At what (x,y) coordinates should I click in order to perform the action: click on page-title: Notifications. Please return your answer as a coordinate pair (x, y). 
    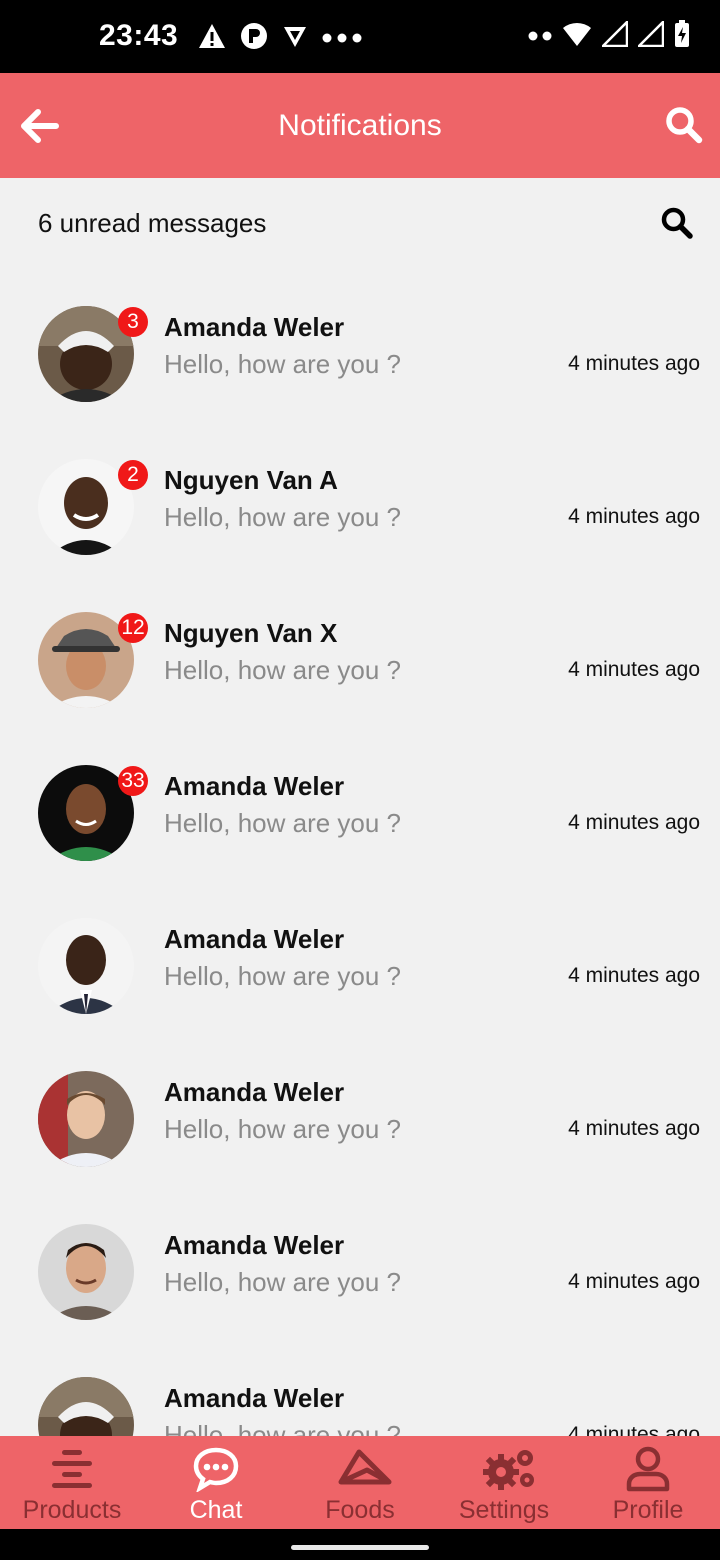
    Looking at the image, I should click on (360, 125).